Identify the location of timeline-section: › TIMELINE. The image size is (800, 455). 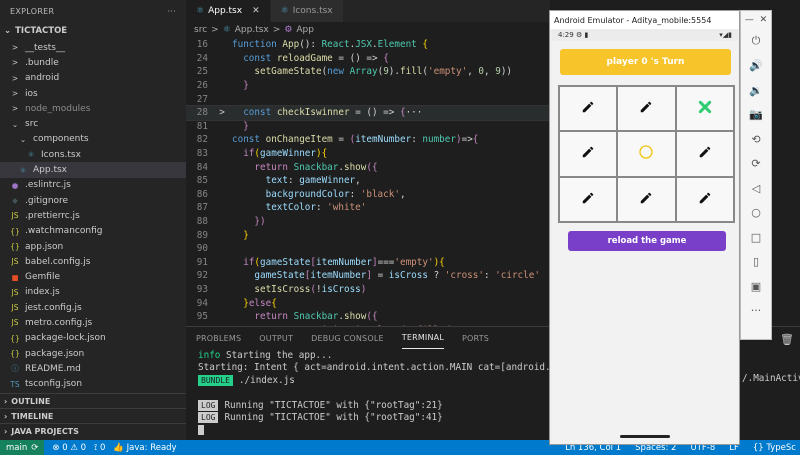
(93, 415).